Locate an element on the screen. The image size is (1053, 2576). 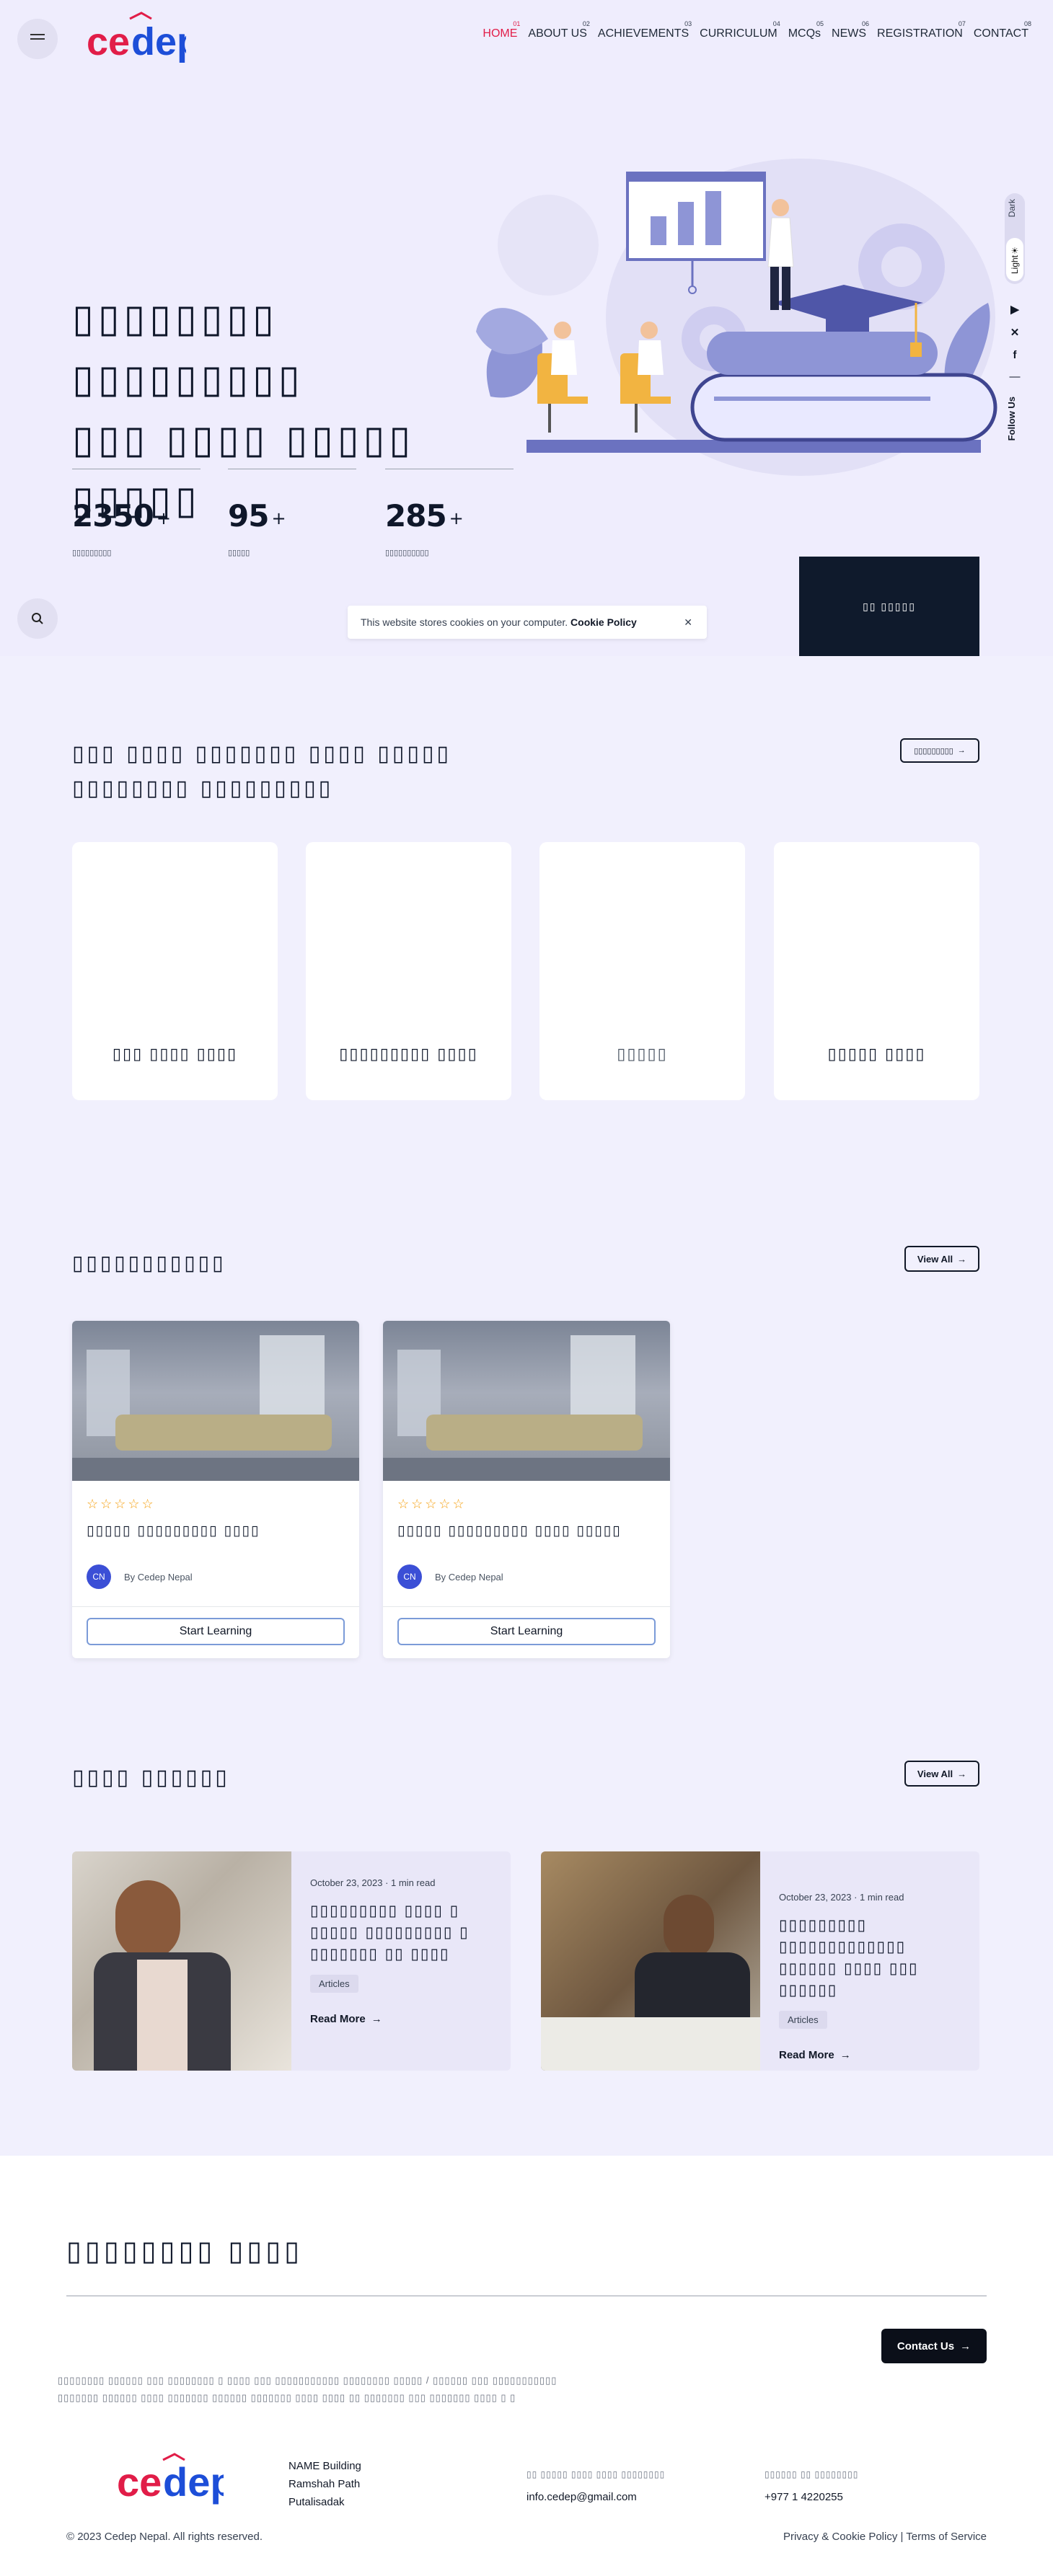
facebook-icon: f is located at coordinates (1014, 355).